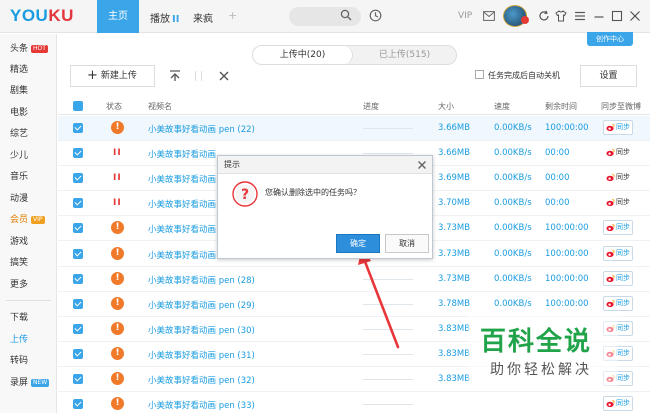  I want to click on menu-icon, so click(580, 16).